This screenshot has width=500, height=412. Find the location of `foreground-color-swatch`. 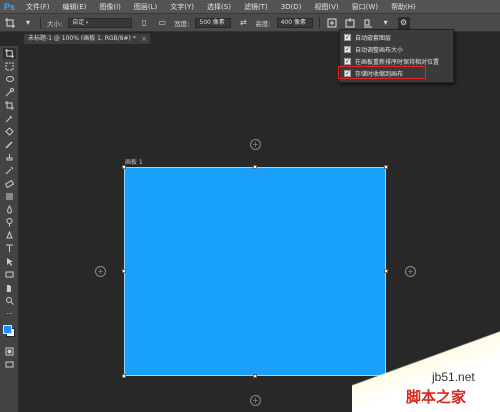

foreground-color-swatch is located at coordinates (7, 329).